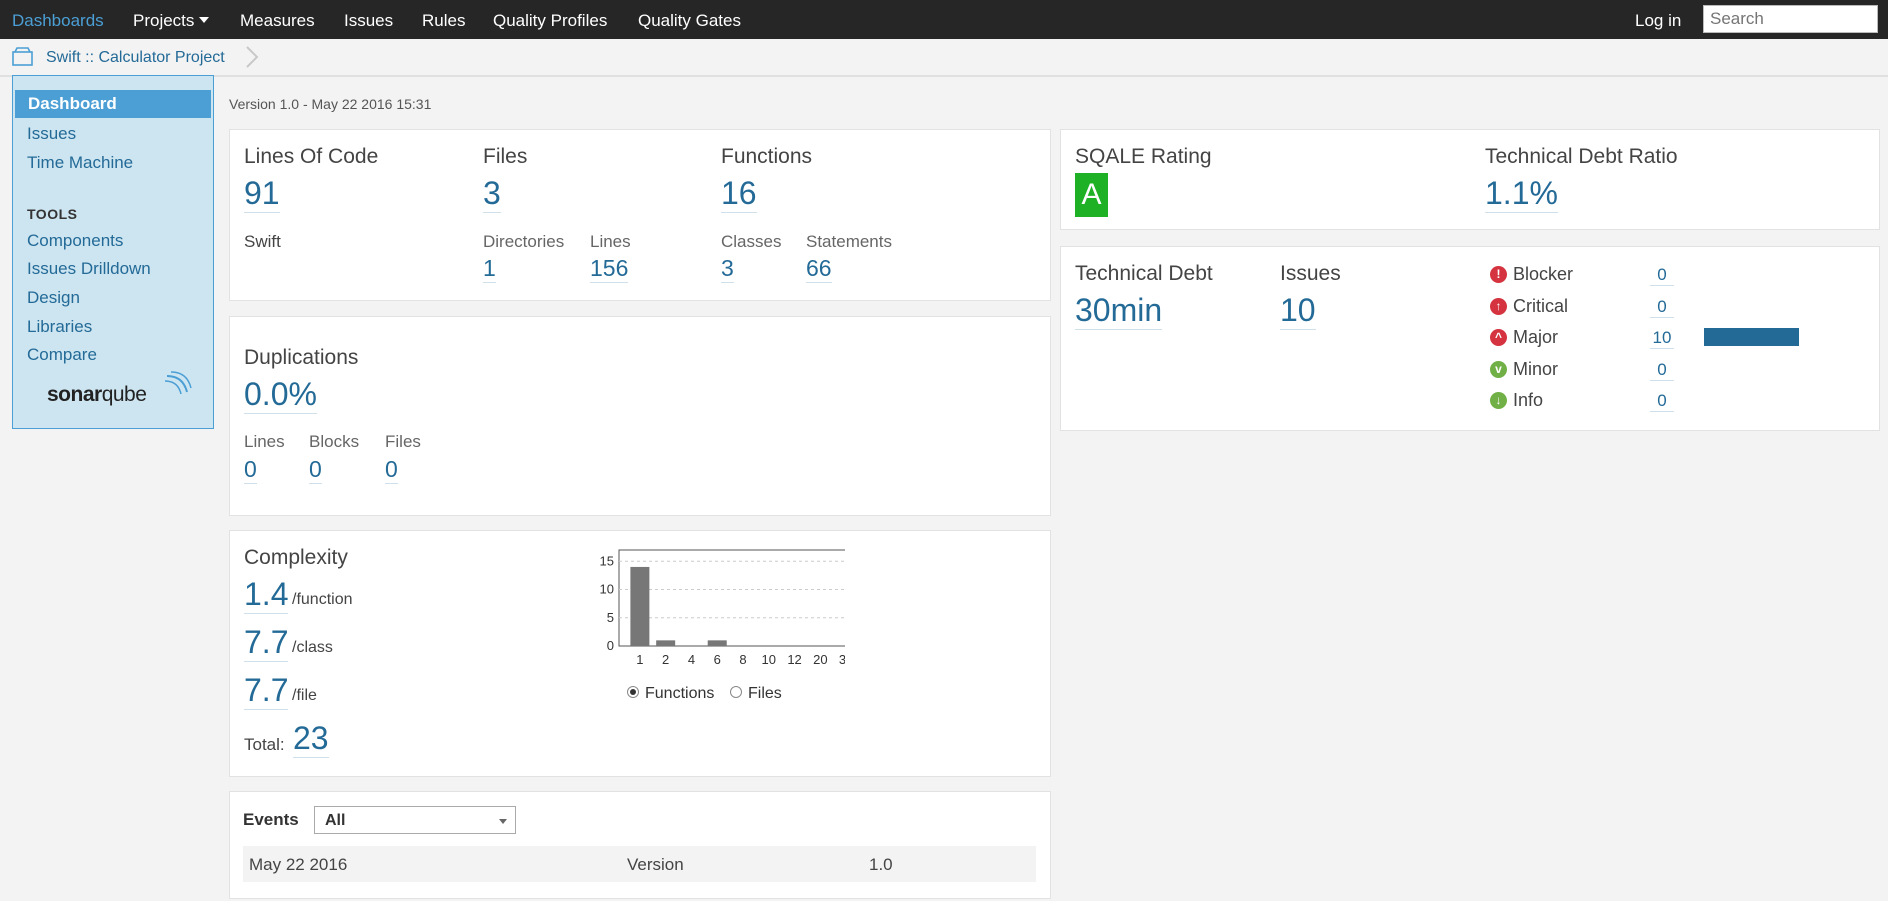 The image size is (1888, 901). What do you see at coordinates (1751, 337) in the screenshot?
I see `severity-bar-major` at bounding box center [1751, 337].